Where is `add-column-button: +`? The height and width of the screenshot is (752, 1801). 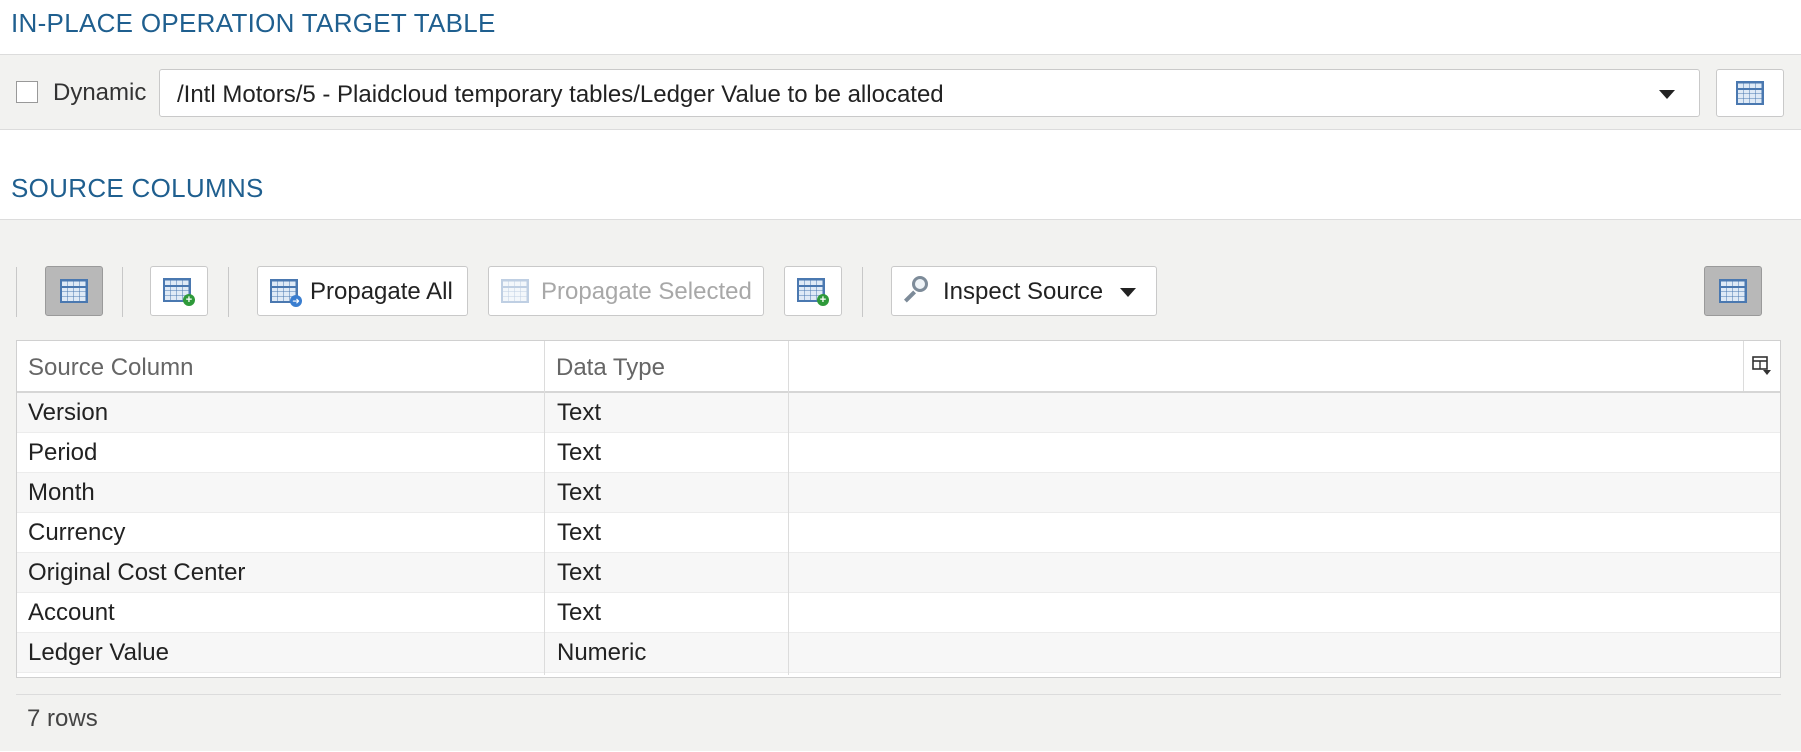 add-column-button: + is located at coordinates (179, 291).